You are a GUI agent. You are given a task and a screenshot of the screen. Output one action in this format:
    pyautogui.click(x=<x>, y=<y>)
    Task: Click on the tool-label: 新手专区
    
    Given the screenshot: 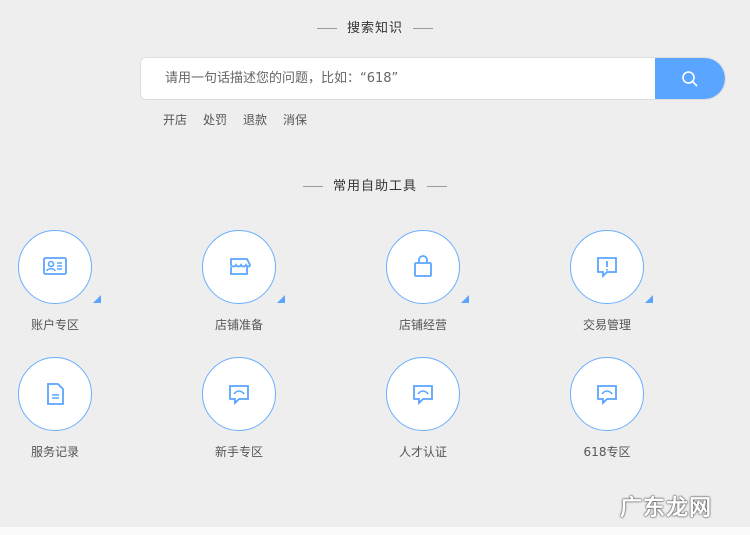 What is the action you would take?
    pyautogui.click(x=238, y=452)
    